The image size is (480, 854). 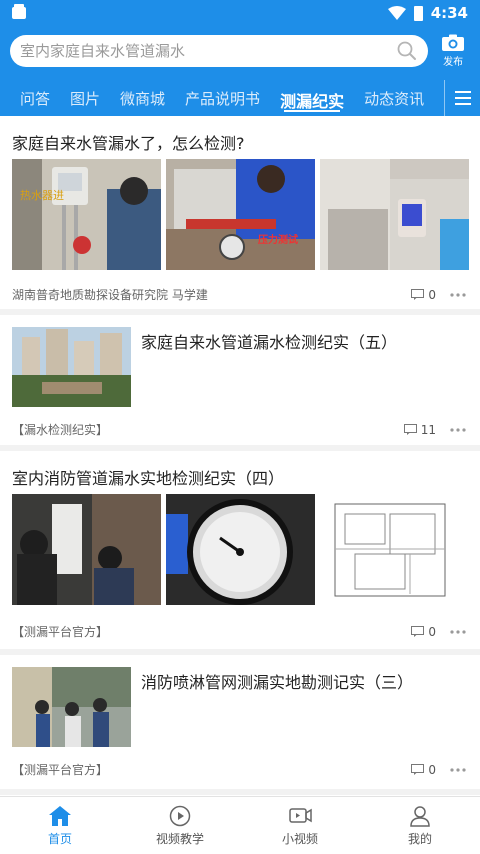 What do you see at coordinates (312, 98) in the screenshot?
I see `tab-leak-records: 测漏纪实` at bounding box center [312, 98].